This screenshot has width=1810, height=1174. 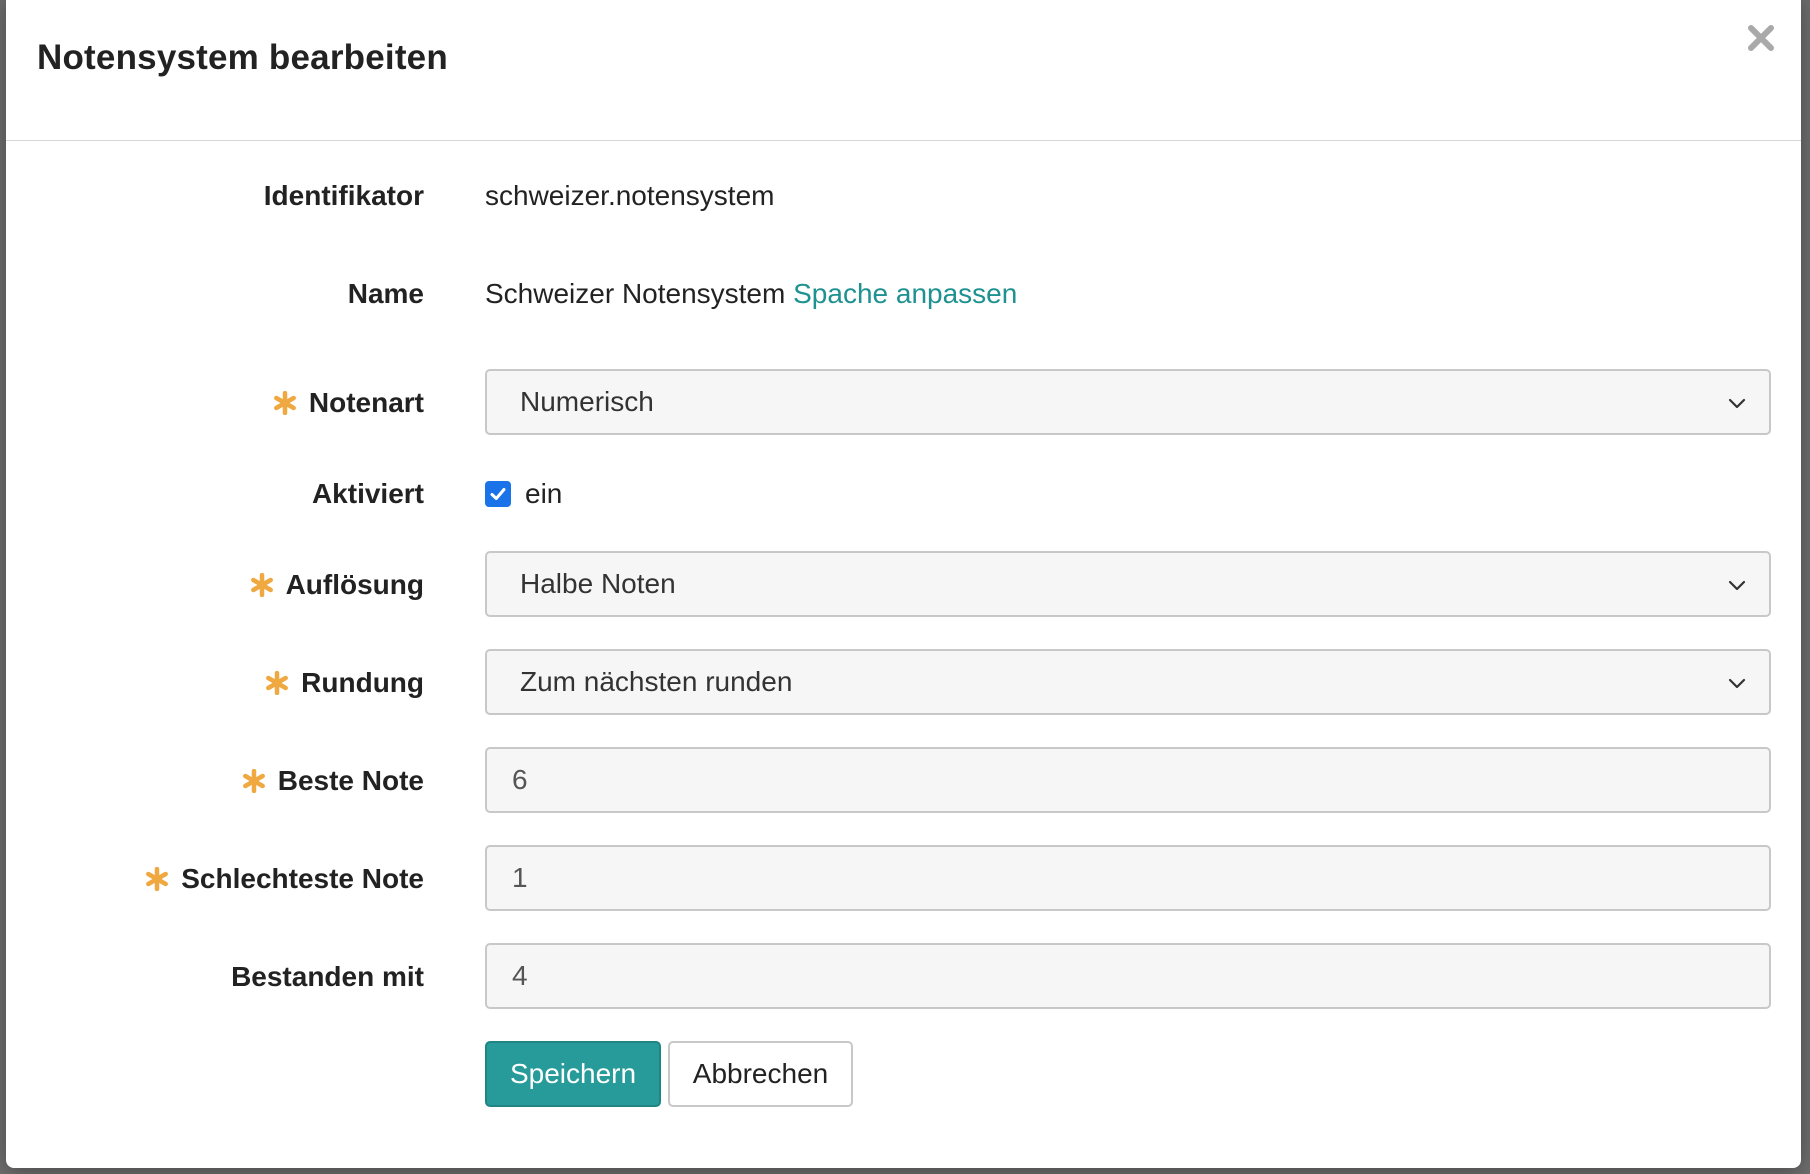 I want to click on activated-label: Aktiviert, so click(x=367, y=493).